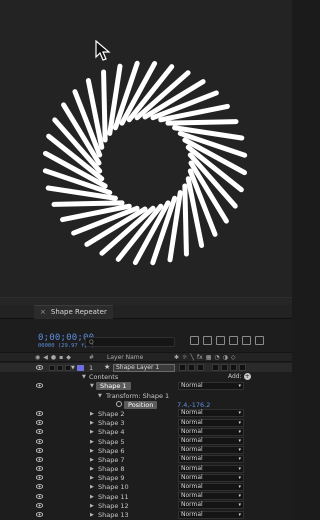  What do you see at coordinates (111, 442) in the screenshot?
I see `shape-group-label: Shape 5` at bounding box center [111, 442].